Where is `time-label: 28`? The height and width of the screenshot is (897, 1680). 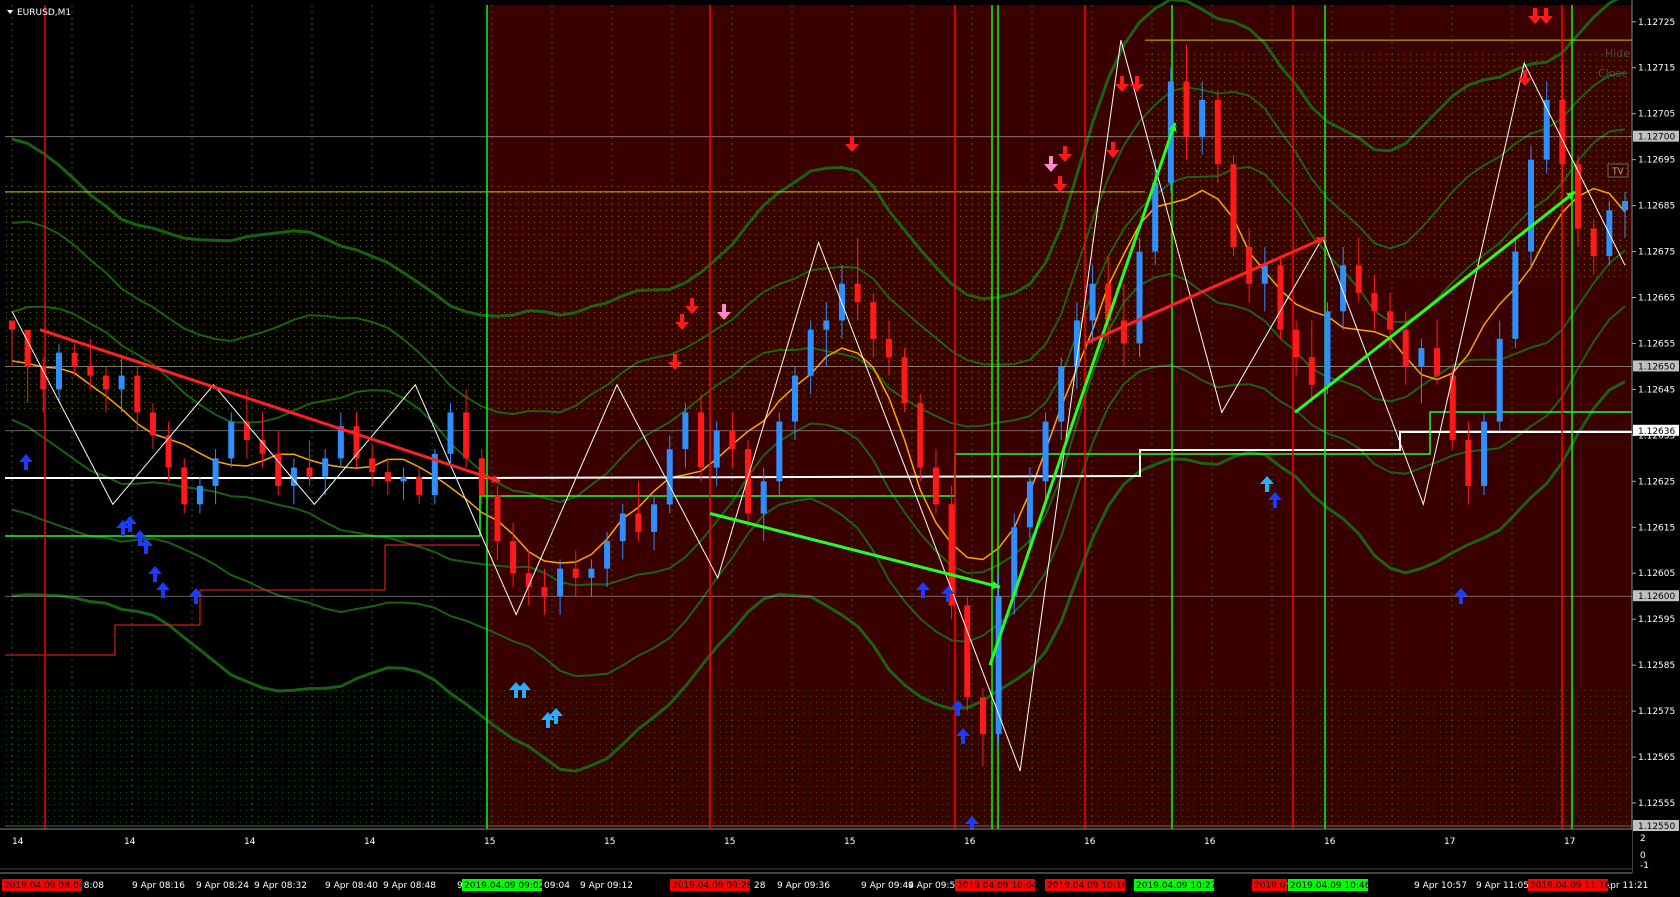 time-label: 28 is located at coordinates (760, 886).